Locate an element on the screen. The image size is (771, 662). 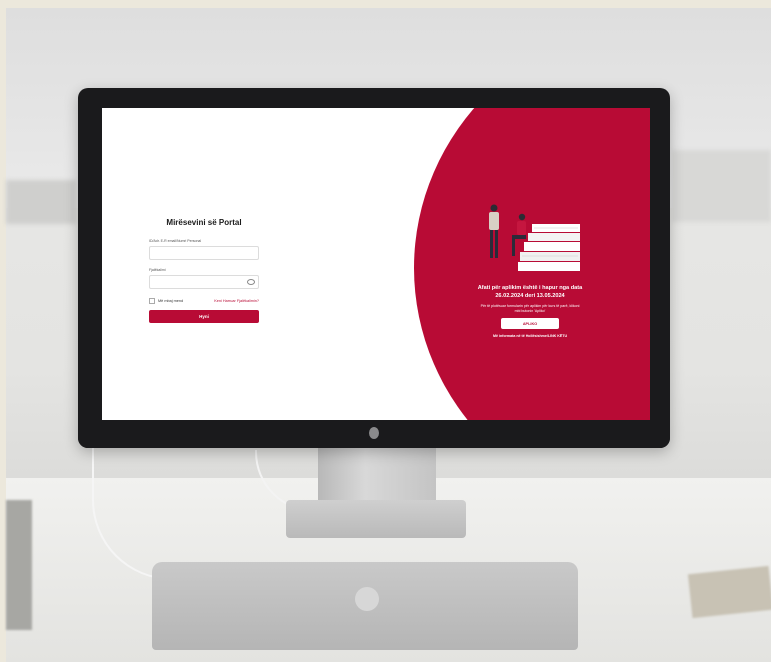
remember-label: Më mbaj mend is located at coordinates (171, 301).